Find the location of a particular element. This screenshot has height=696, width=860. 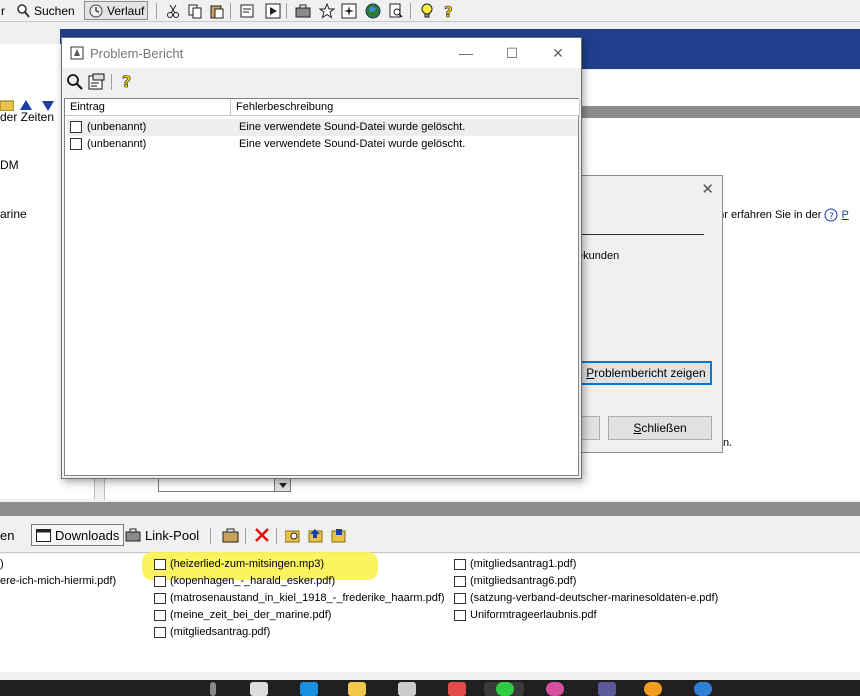

taskbar-icon is located at coordinates (213, 689).